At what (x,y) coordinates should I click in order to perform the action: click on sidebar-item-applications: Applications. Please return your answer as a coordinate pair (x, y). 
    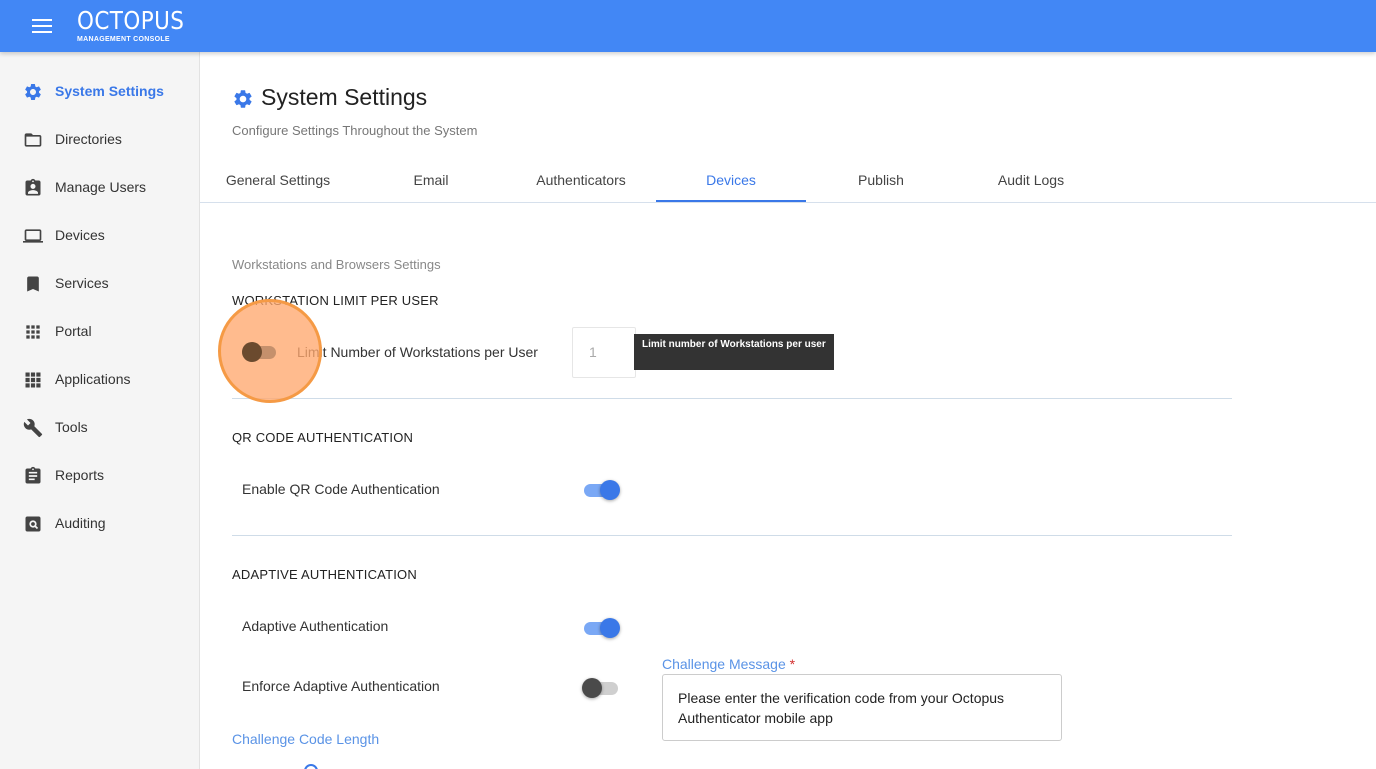
    Looking at the image, I should click on (99, 380).